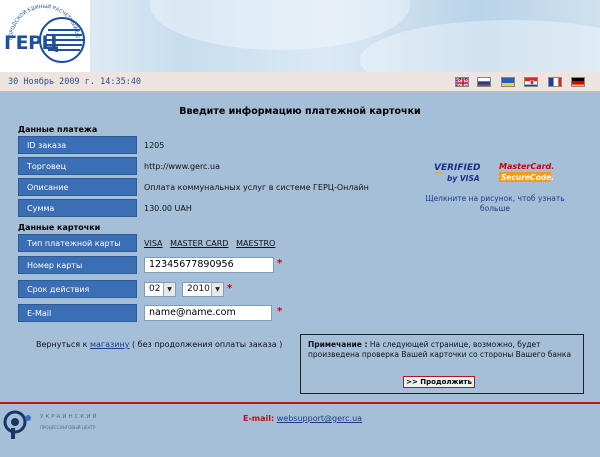 This screenshot has height=457, width=600. I want to click on german-flag, so click(578, 82).